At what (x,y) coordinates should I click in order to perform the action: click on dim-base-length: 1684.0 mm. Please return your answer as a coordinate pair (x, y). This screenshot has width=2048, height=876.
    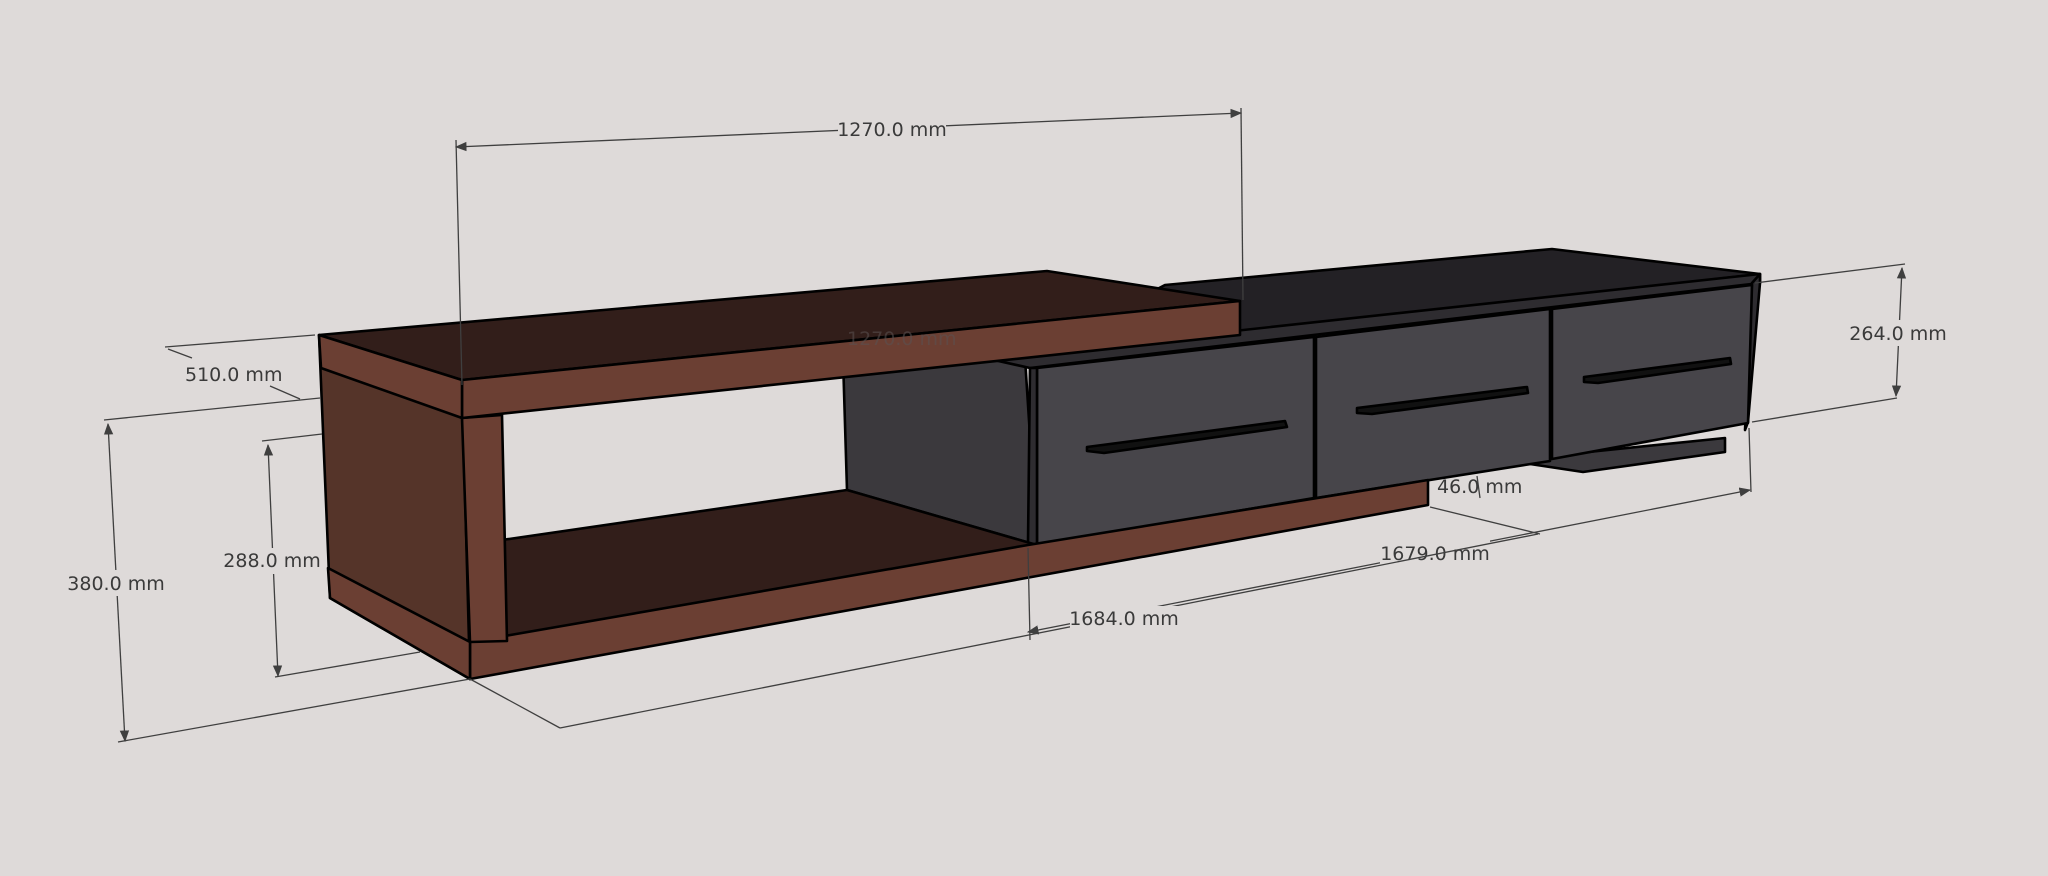
    Looking at the image, I should click on (1124, 619).